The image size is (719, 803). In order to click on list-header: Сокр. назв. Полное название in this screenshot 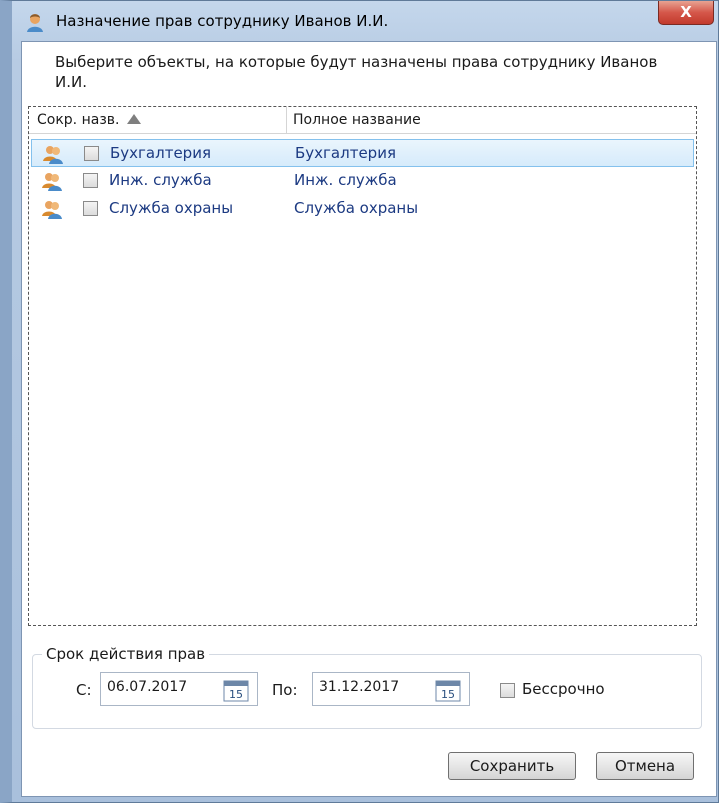, I will do `click(362, 120)`.